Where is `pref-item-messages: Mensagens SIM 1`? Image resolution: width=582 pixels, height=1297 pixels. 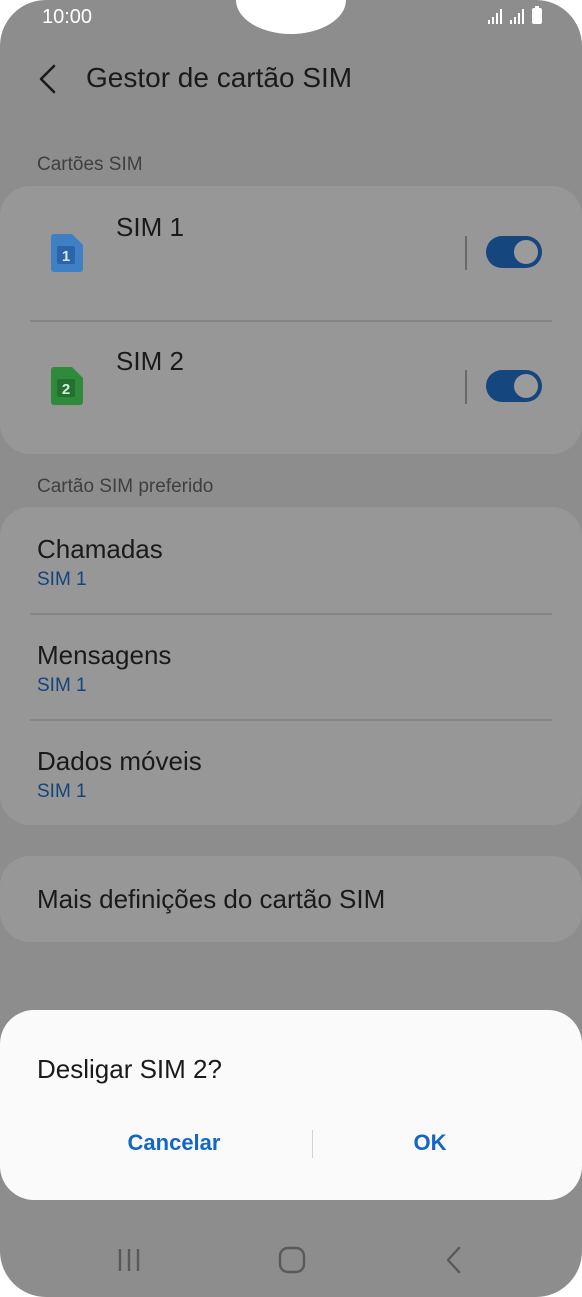
pref-item-messages: Mensagens SIM 1 is located at coordinates (291, 666).